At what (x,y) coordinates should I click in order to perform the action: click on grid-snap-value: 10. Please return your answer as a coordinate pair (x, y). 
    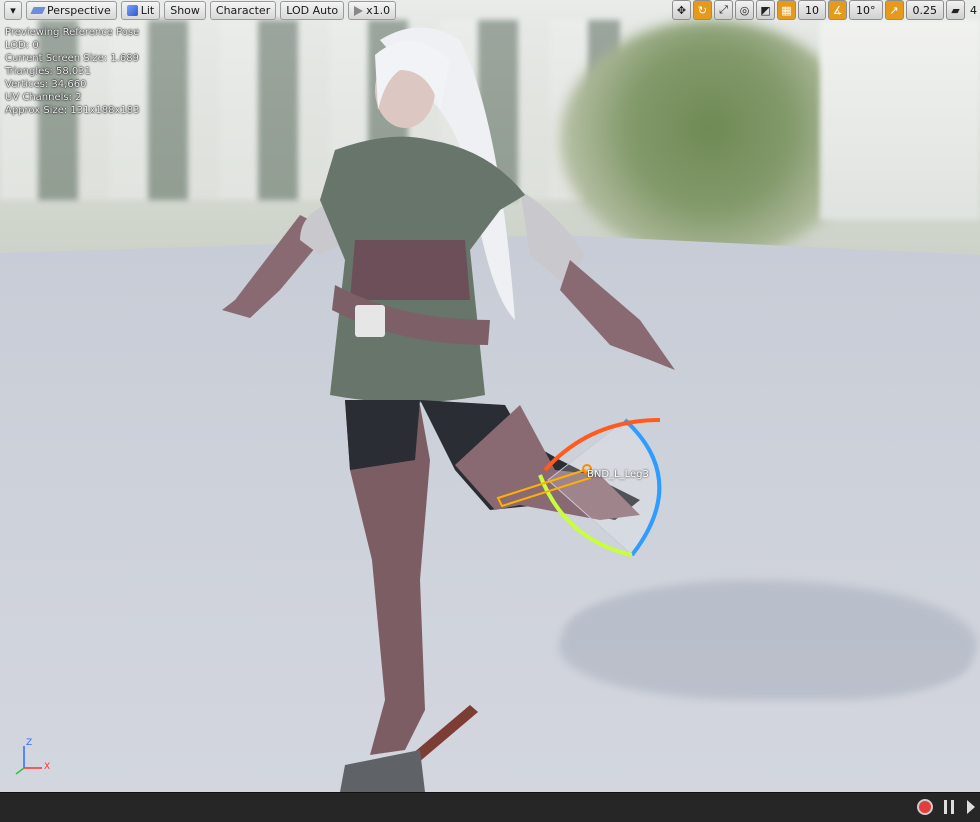
    Looking at the image, I should click on (812, 10).